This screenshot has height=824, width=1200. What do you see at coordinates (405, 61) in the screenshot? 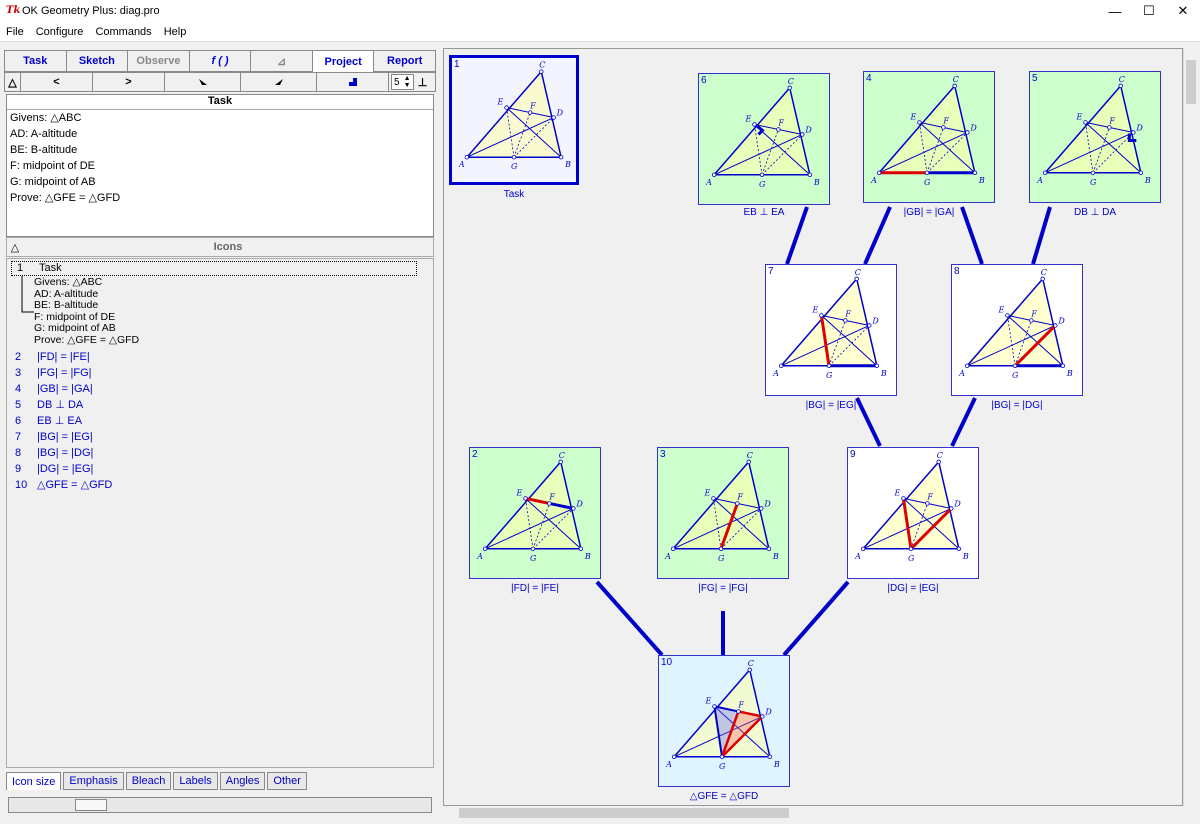
I see `tab-report: Report` at bounding box center [405, 61].